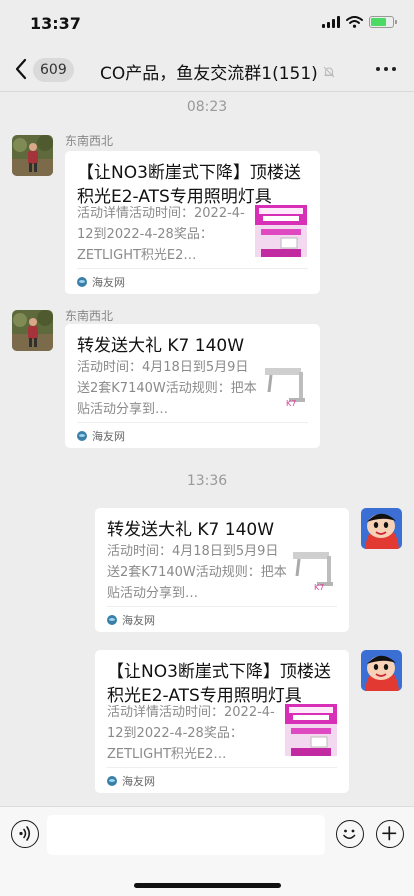 The image size is (414, 896). What do you see at coordinates (390, 834) in the screenshot?
I see `plus-icon` at bounding box center [390, 834].